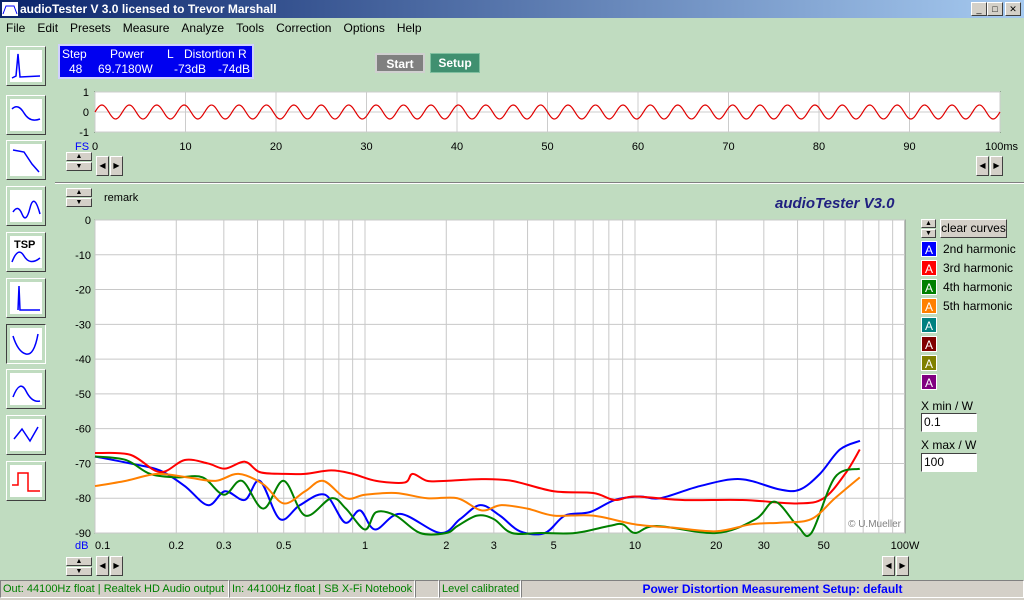 The width and height of the screenshot is (1024, 600). I want to click on curve-6-toggle: A, so click(929, 344).